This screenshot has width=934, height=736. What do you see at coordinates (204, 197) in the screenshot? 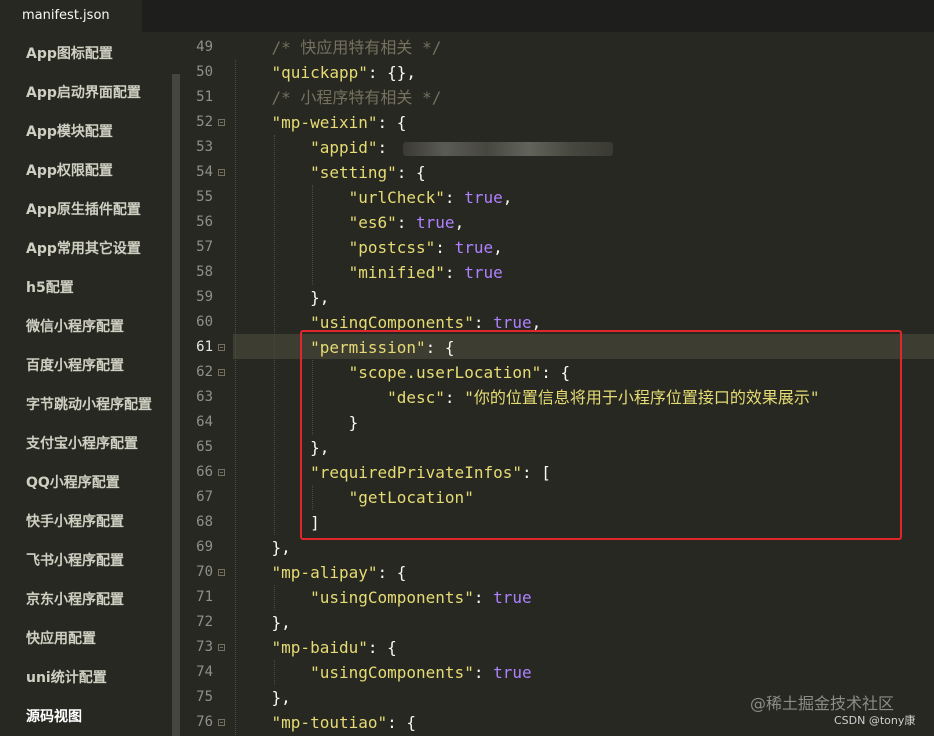
I see `line-number: 55` at bounding box center [204, 197].